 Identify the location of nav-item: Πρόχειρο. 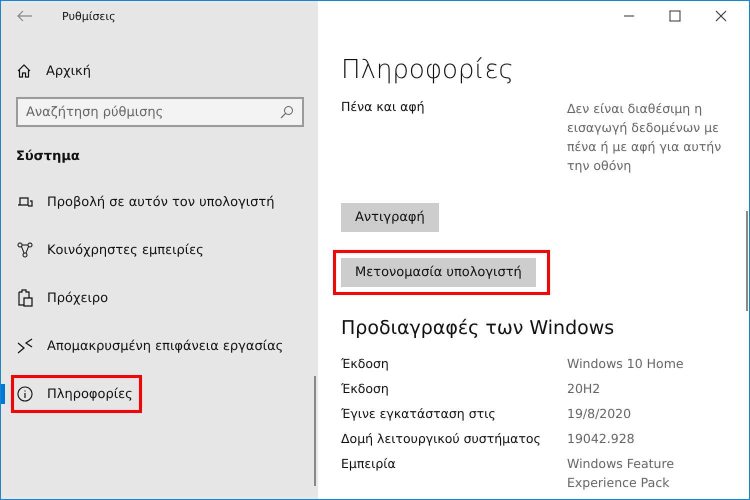
(64, 298).